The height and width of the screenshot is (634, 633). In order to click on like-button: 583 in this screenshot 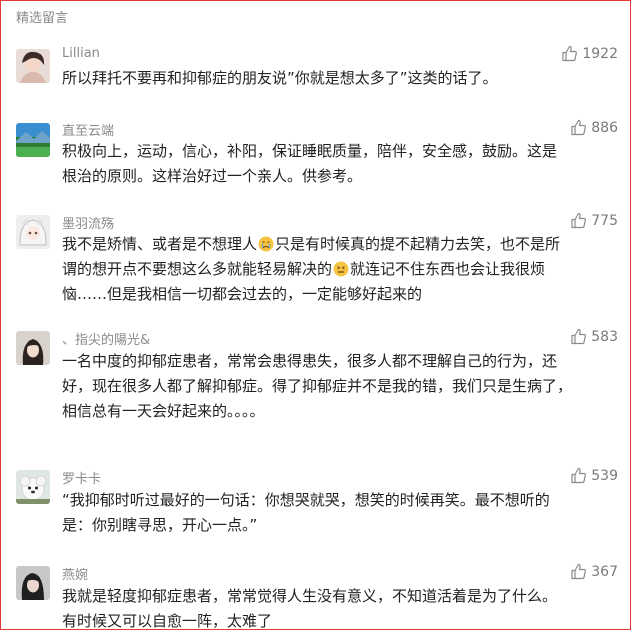, I will do `click(594, 336)`.